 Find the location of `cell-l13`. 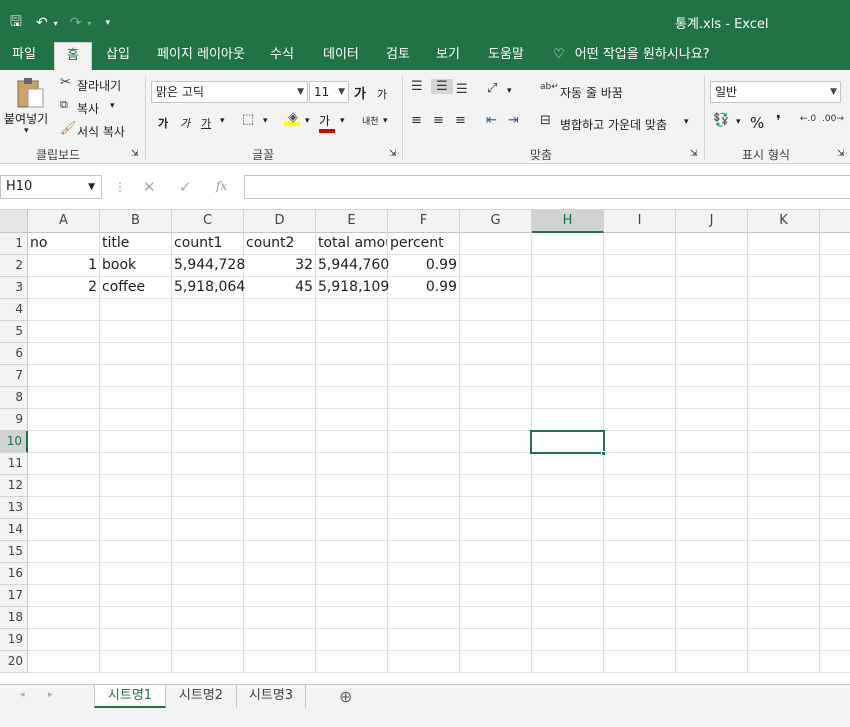

cell-l13 is located at coordinates (835, 508).